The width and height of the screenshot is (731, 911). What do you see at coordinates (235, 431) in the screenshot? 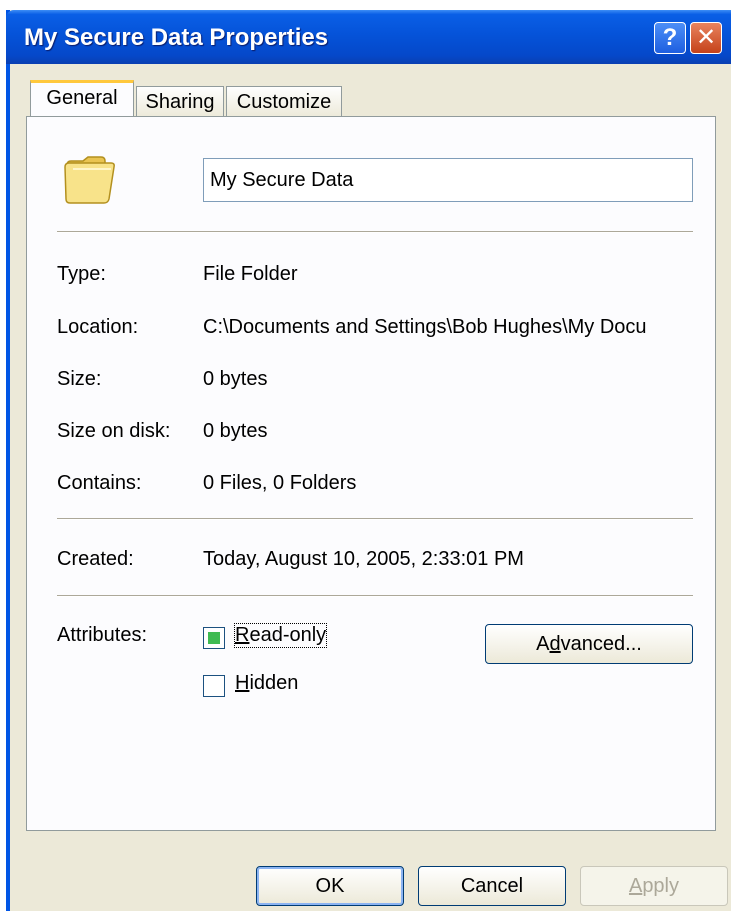
I see `size-on-disk-value: 0 bytes` at bounding box center [235, 431].